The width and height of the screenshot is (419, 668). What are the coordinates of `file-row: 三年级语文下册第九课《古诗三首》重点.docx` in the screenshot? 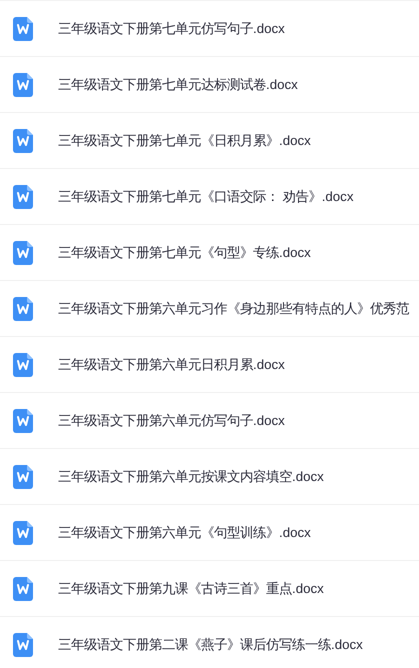 It's located at (209, 589).